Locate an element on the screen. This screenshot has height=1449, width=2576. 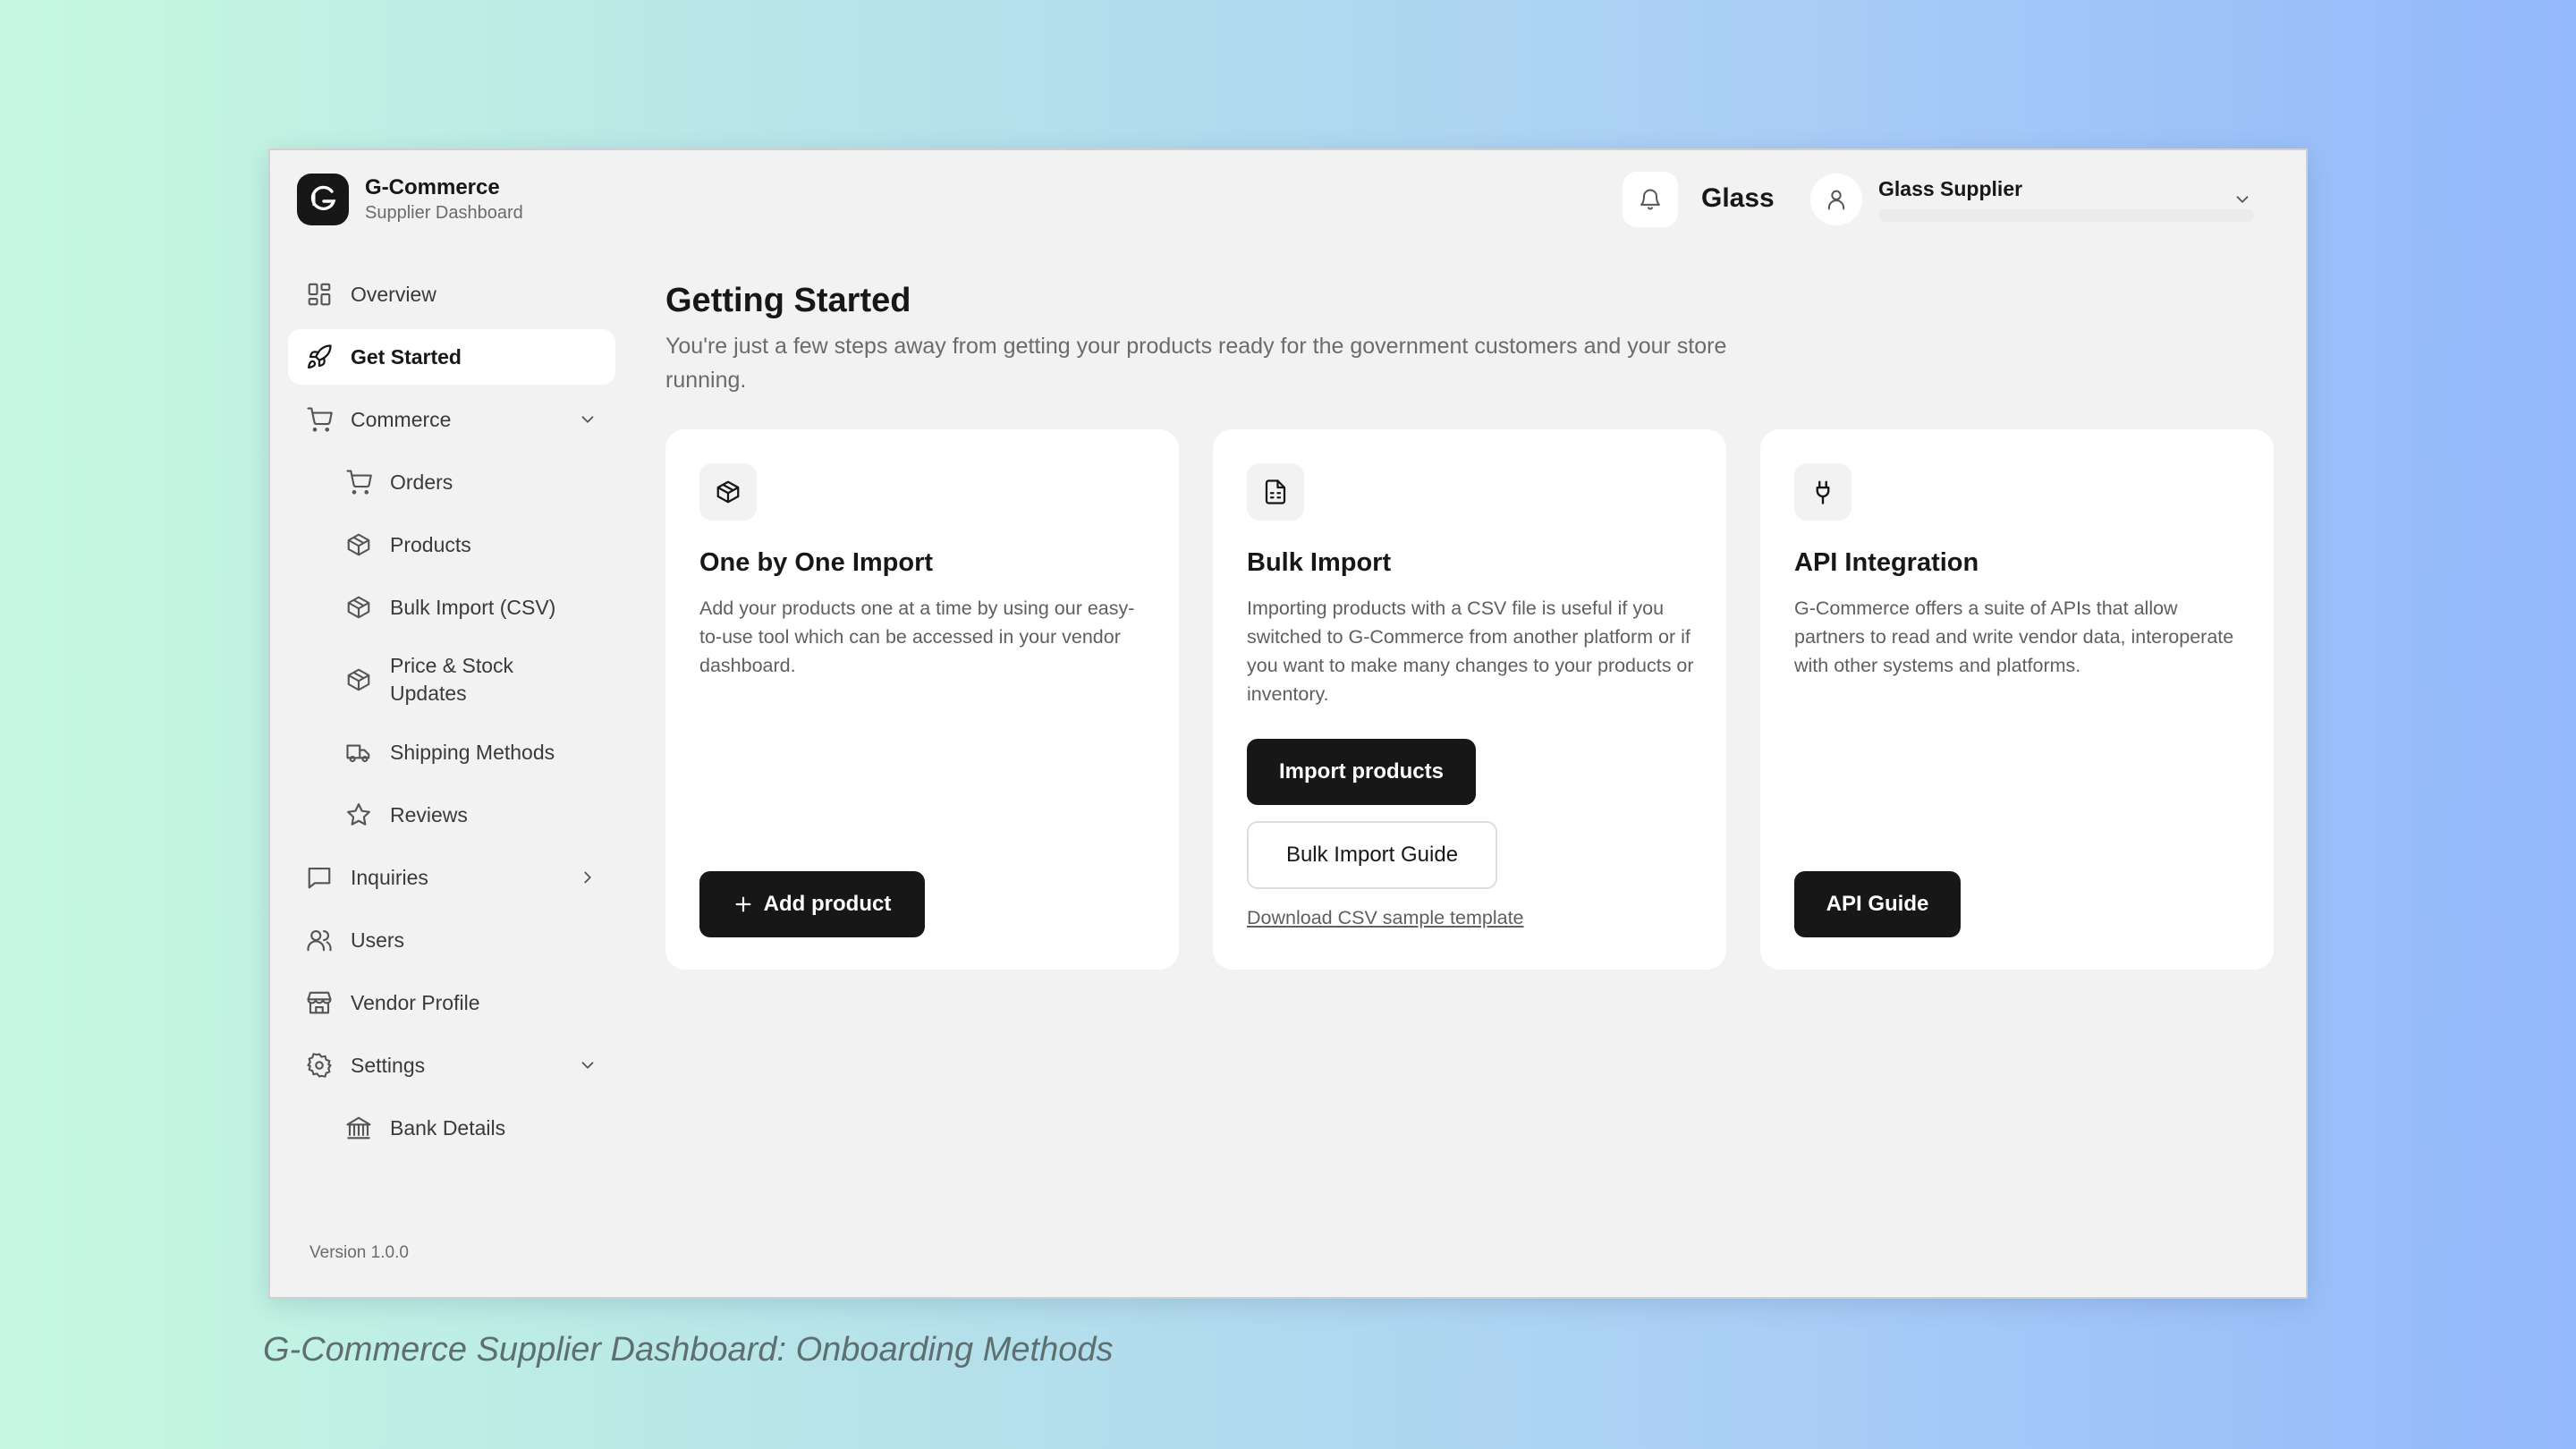
sidebar-item-orders: Orders is located at coordinates (451, 482).